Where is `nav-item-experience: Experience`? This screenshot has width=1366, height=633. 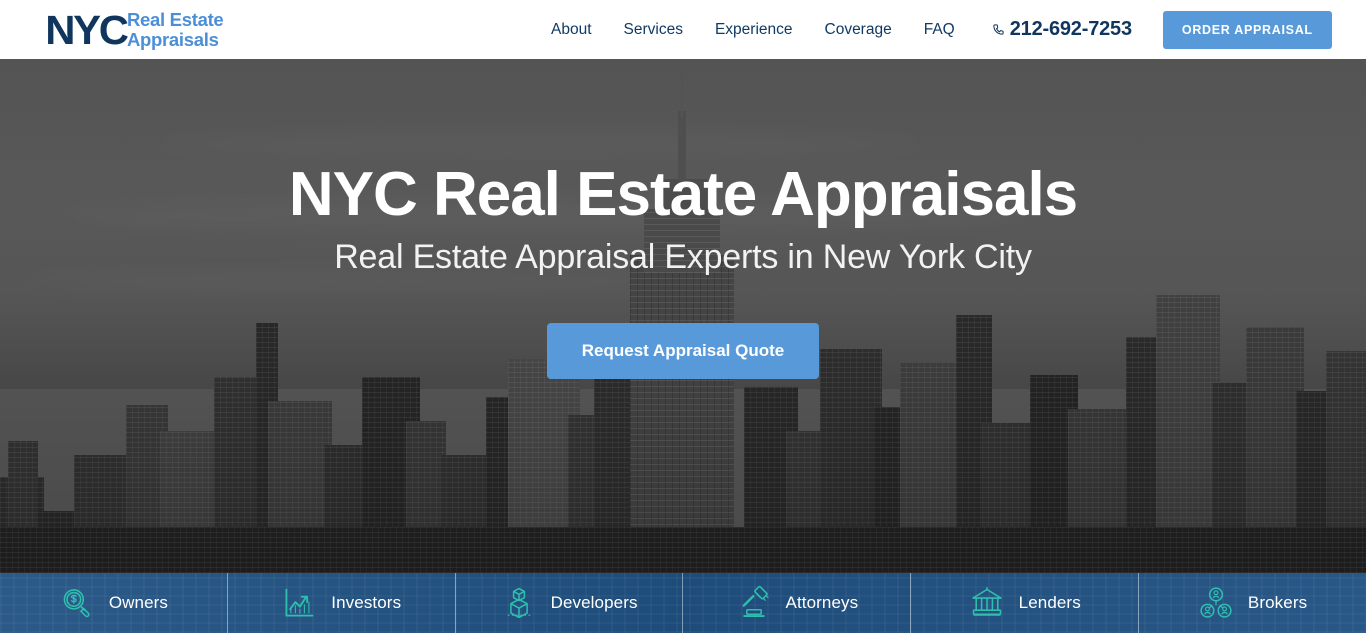
nav-item-experience: Experience is located at coordinates (754, 30).